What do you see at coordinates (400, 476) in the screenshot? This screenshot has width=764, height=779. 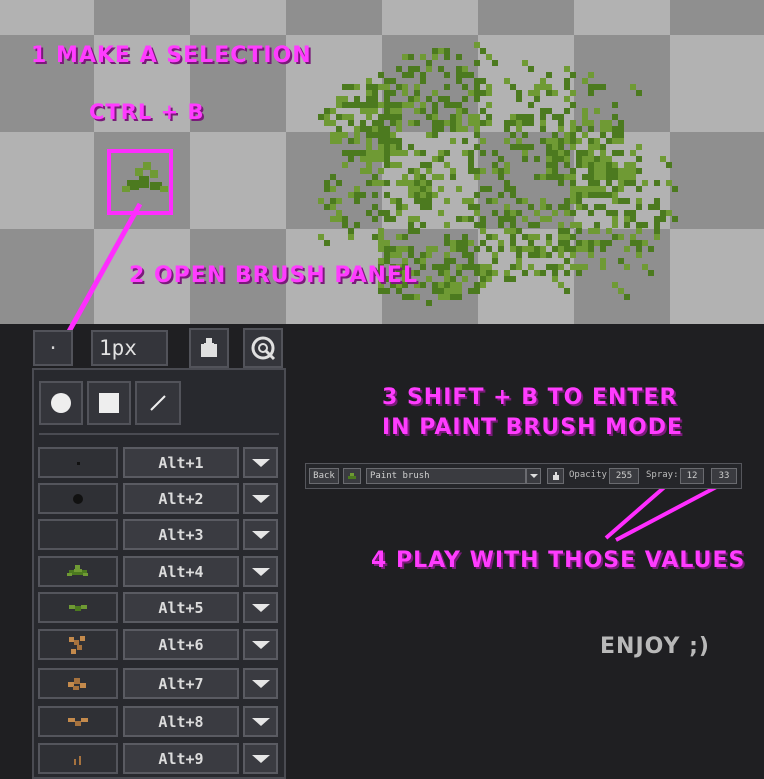 I see `brush-mode-value: Paint brush` at bounding box center [400, 476].